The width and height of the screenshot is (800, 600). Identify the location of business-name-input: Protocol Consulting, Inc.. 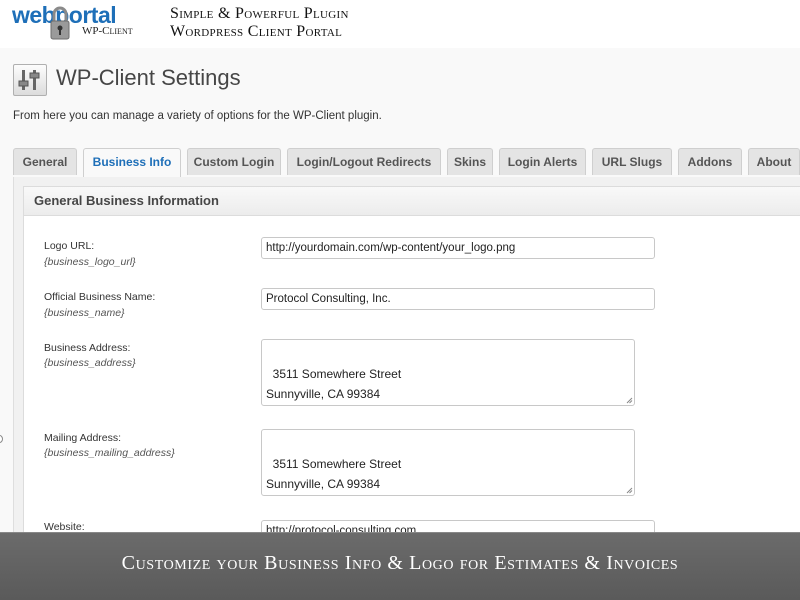
(458, 299).